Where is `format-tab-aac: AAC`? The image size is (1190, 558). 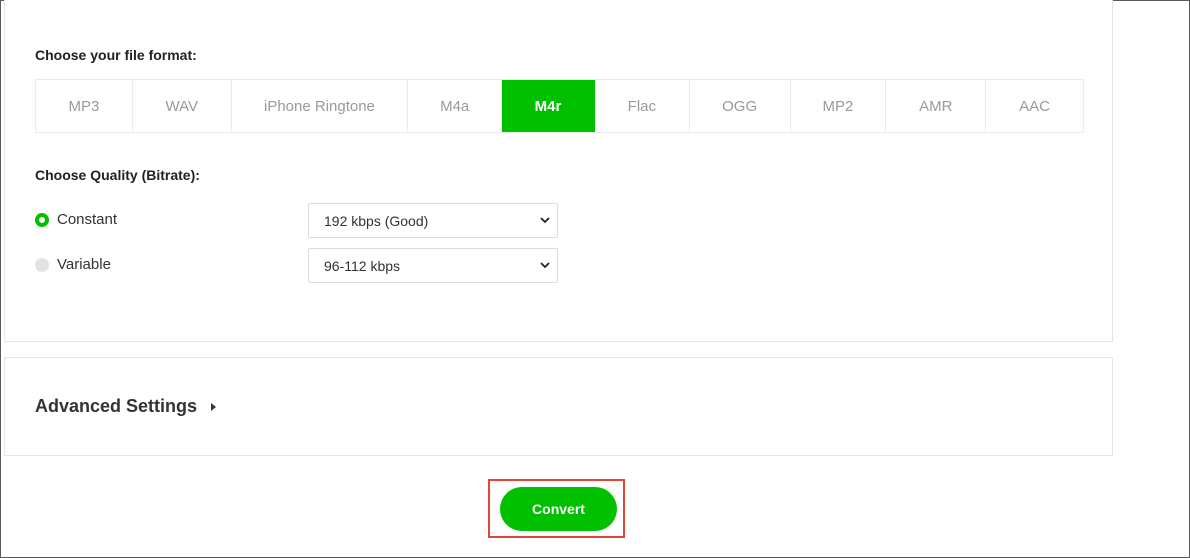 format-tab-aac: AAC is located at coordinates (1034, 106).